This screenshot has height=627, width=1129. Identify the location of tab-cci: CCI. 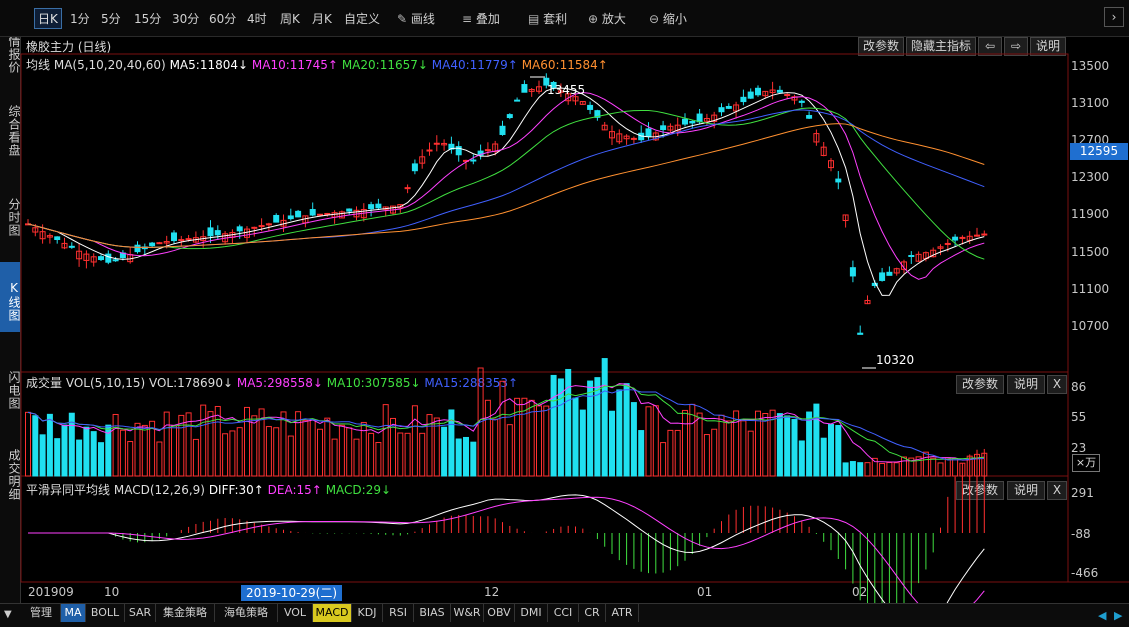
(563, 613).